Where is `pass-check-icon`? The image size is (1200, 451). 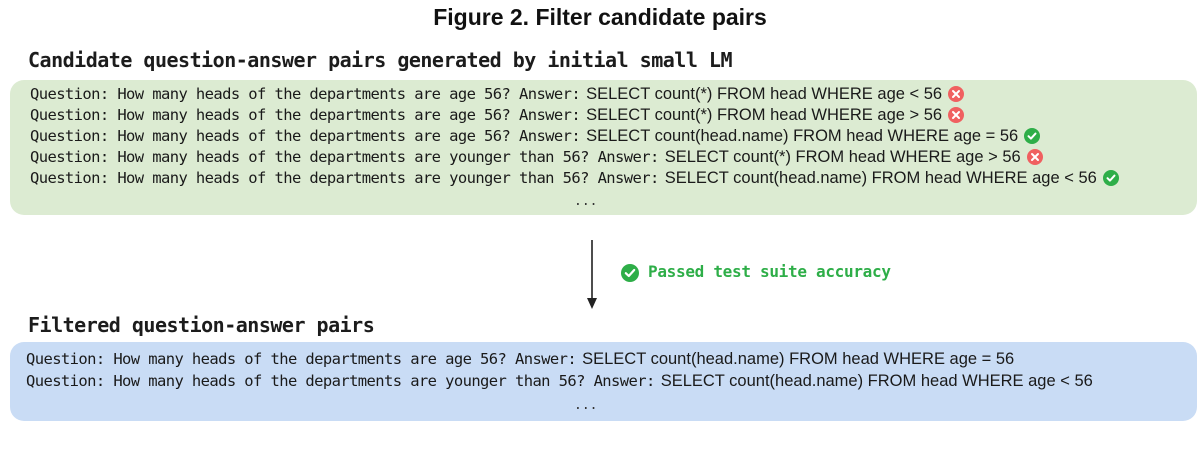 pass-check-icon is located at coordinates (1110, 181).